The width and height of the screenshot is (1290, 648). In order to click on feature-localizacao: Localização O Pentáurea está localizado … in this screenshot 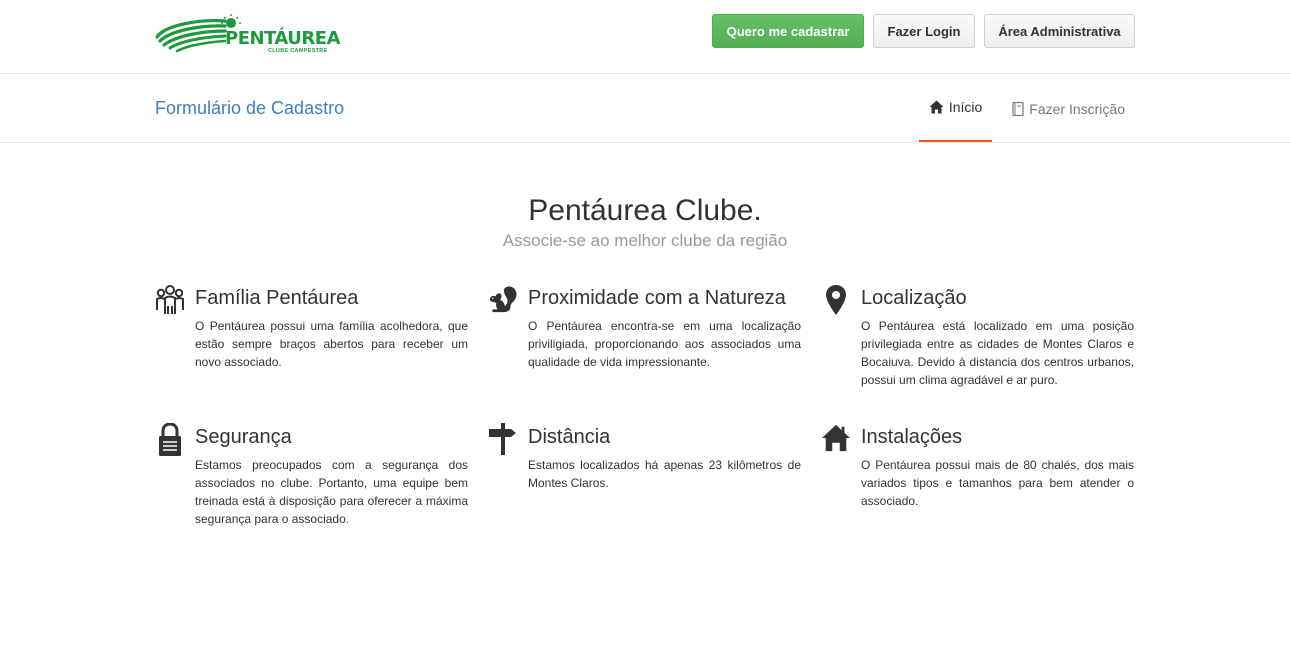, I will do `click(977, 351)`.